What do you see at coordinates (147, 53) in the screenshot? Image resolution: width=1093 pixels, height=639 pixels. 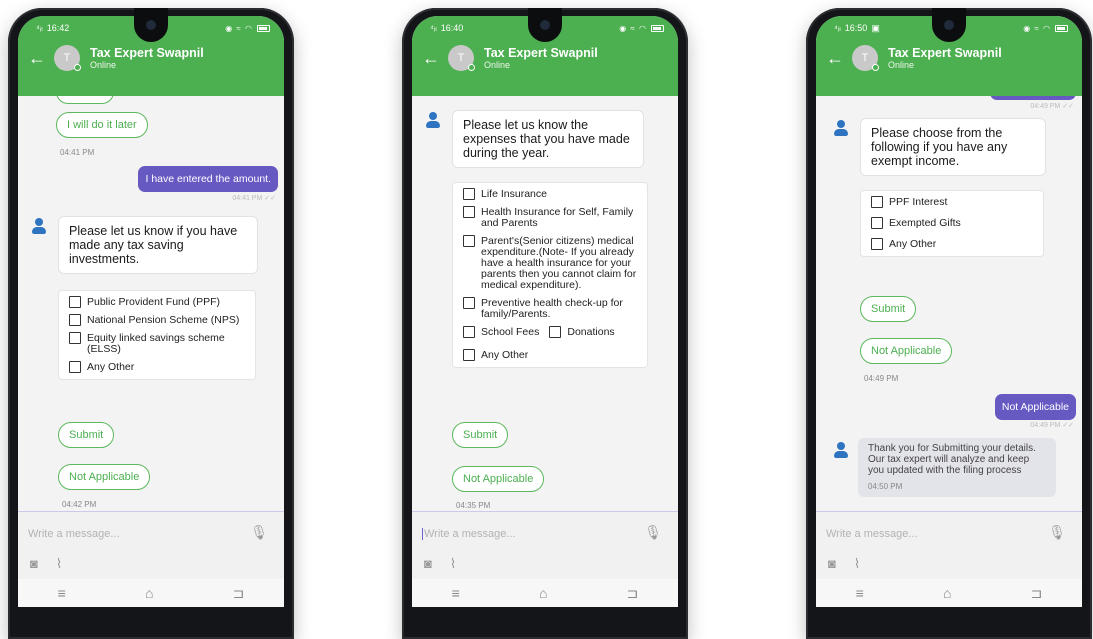 I see `contact-name: Tax Expert Swapnil` at bounding box center [147, 53].